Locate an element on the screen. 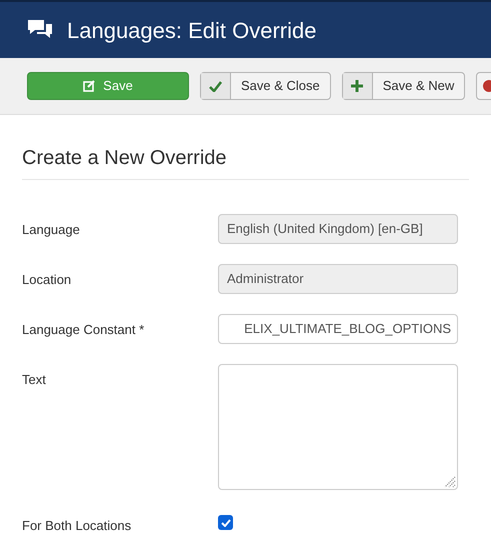 This screenshot has height=553, width=491. edit-icon is located at coordinates (89, 86).